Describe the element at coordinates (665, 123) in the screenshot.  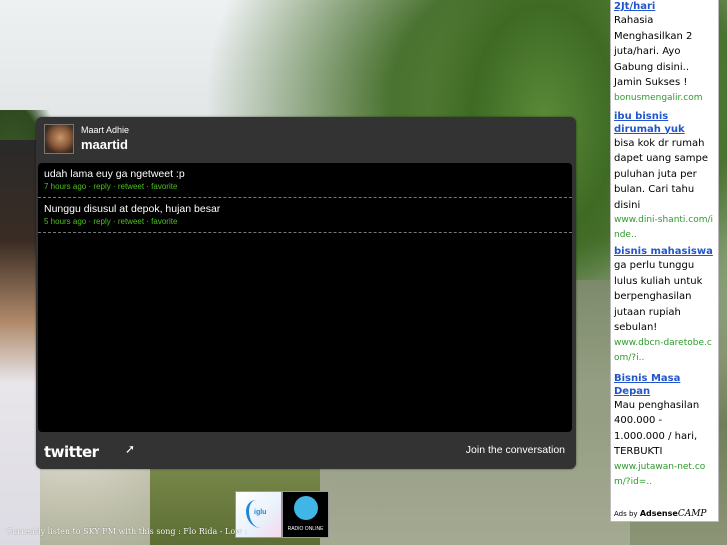
I see `ad-title-link: ibu bisnis dirumah yuk` at that location.